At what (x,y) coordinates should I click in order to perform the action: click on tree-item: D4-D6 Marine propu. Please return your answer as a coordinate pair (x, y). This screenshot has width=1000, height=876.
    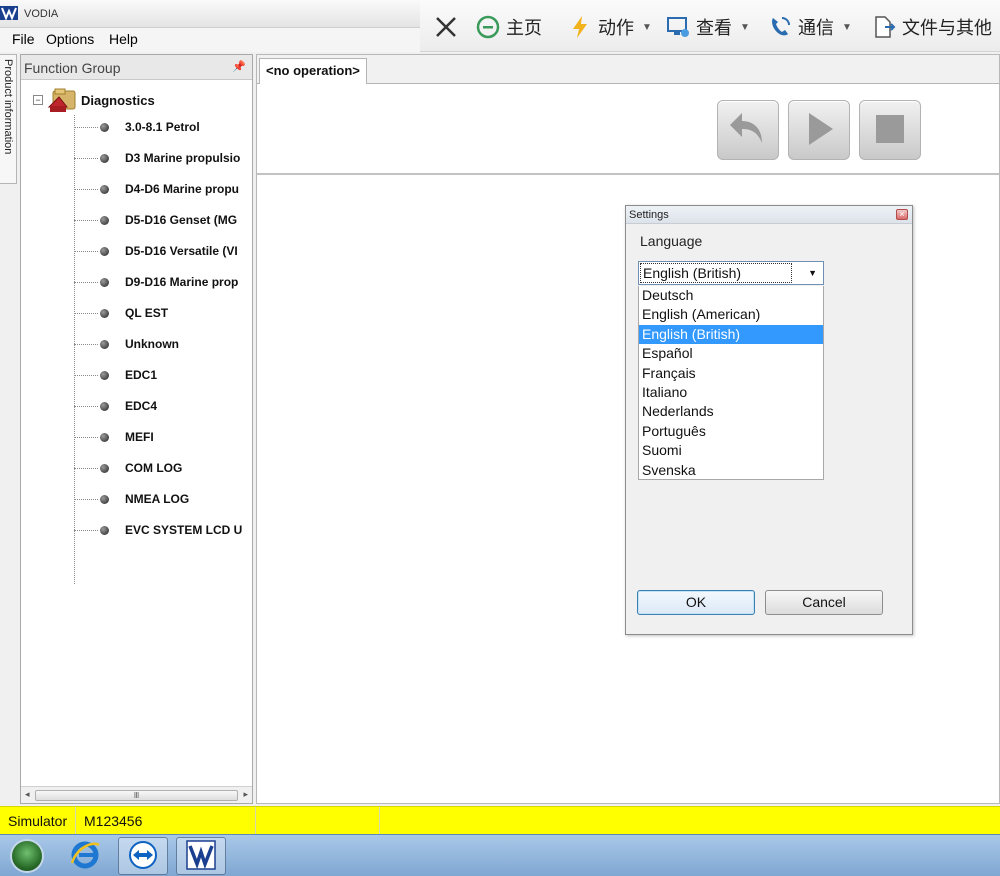
    Looking at the image, I should click on (156, 189).